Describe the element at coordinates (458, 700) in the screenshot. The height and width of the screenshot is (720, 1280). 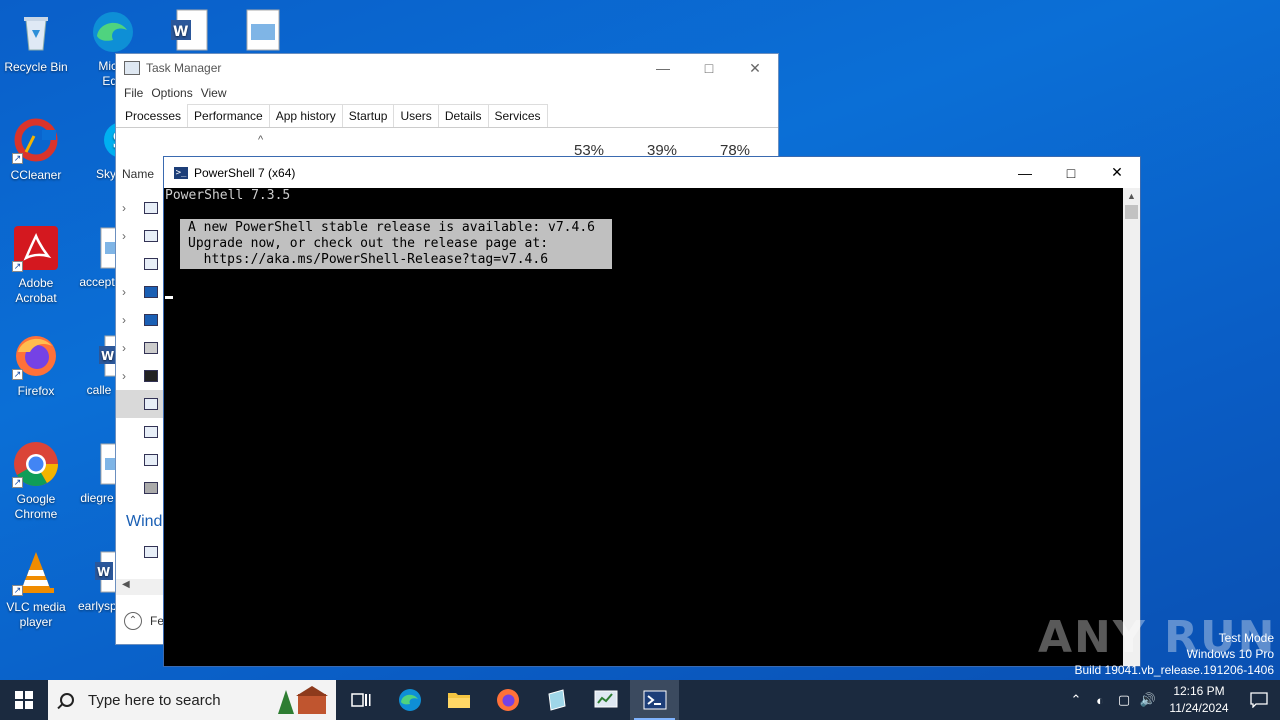
I see `taskbar-file-explorer-button` at that location.